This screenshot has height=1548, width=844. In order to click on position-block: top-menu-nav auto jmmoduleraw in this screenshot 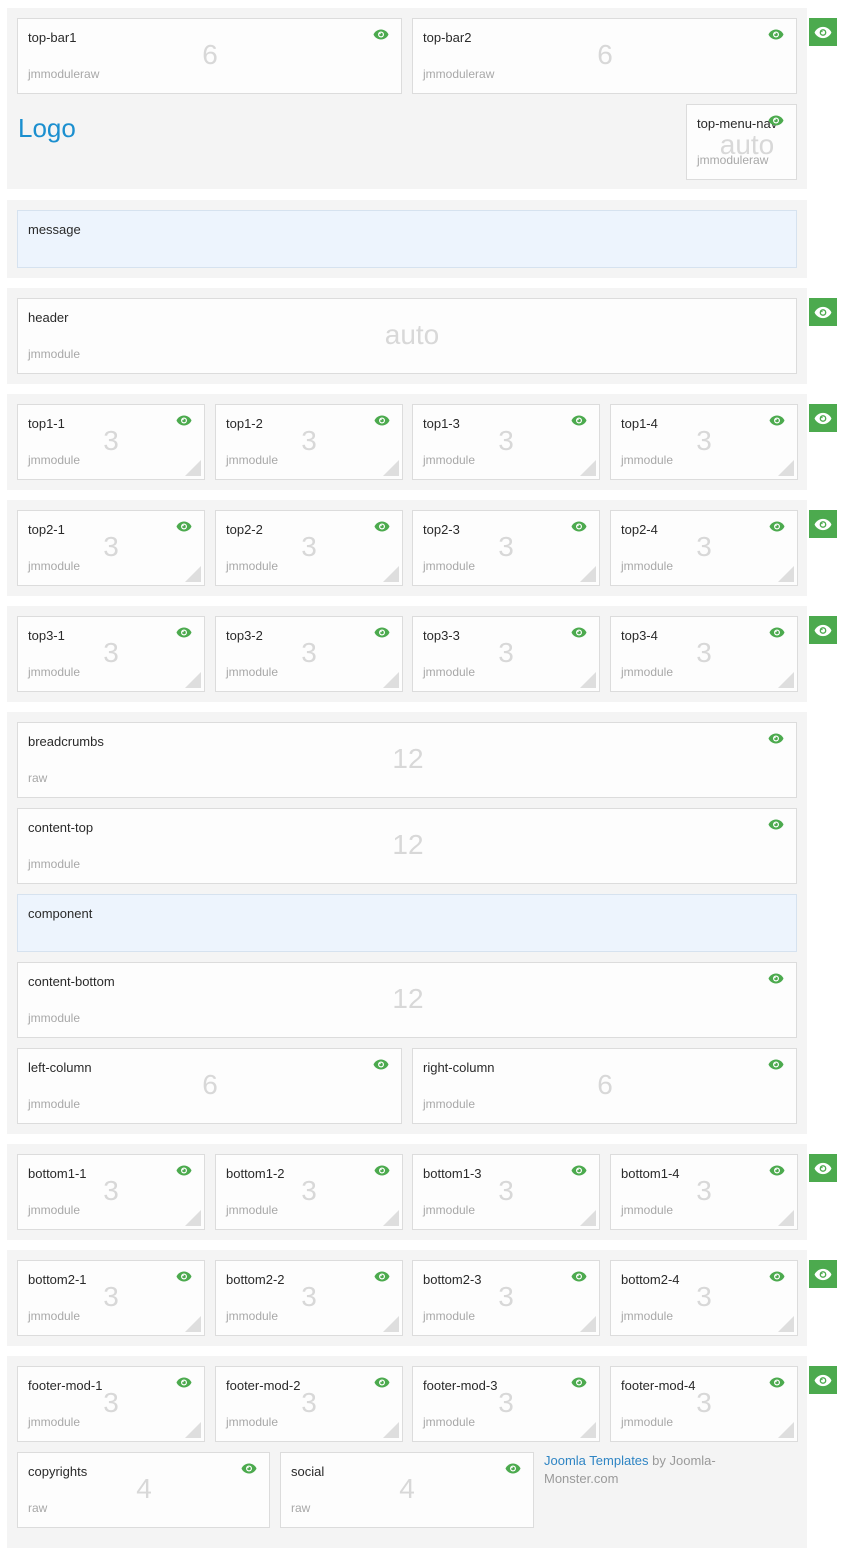, I will do `click(741, 142)`.